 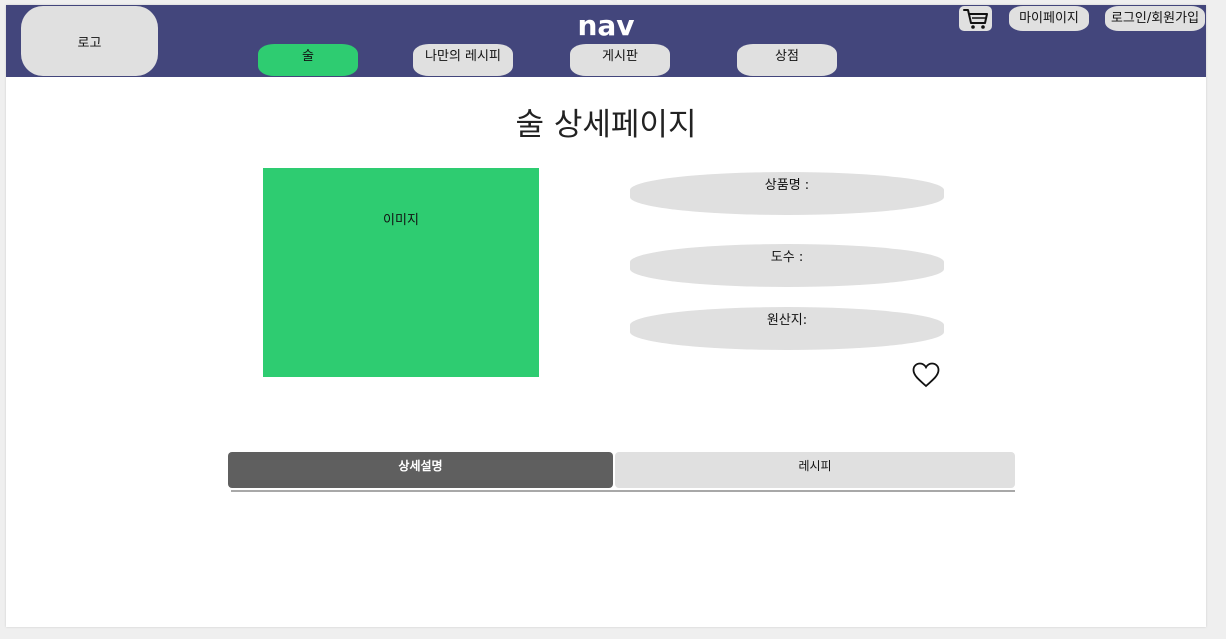 I want to click on login-signup-link: 로그인/회원가입, so click(x=1155, y=18).